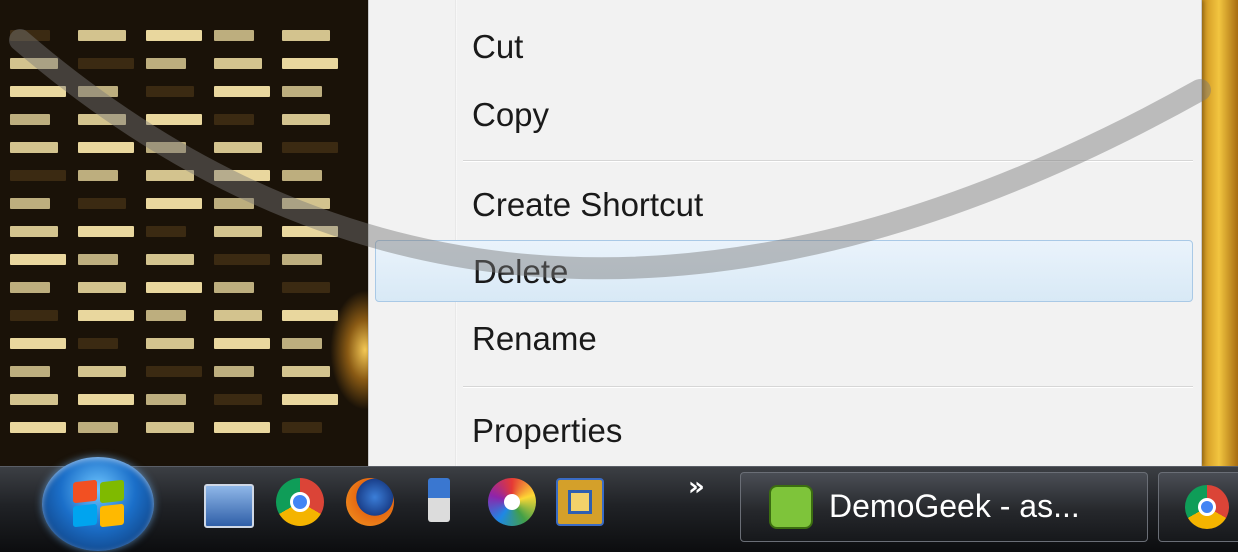 This screenshot has height=552, width=1238. What do you see at coordinates (512, 502) in the screenshot?
I see `color-wheel-icon` at bounding box center [512, 502].